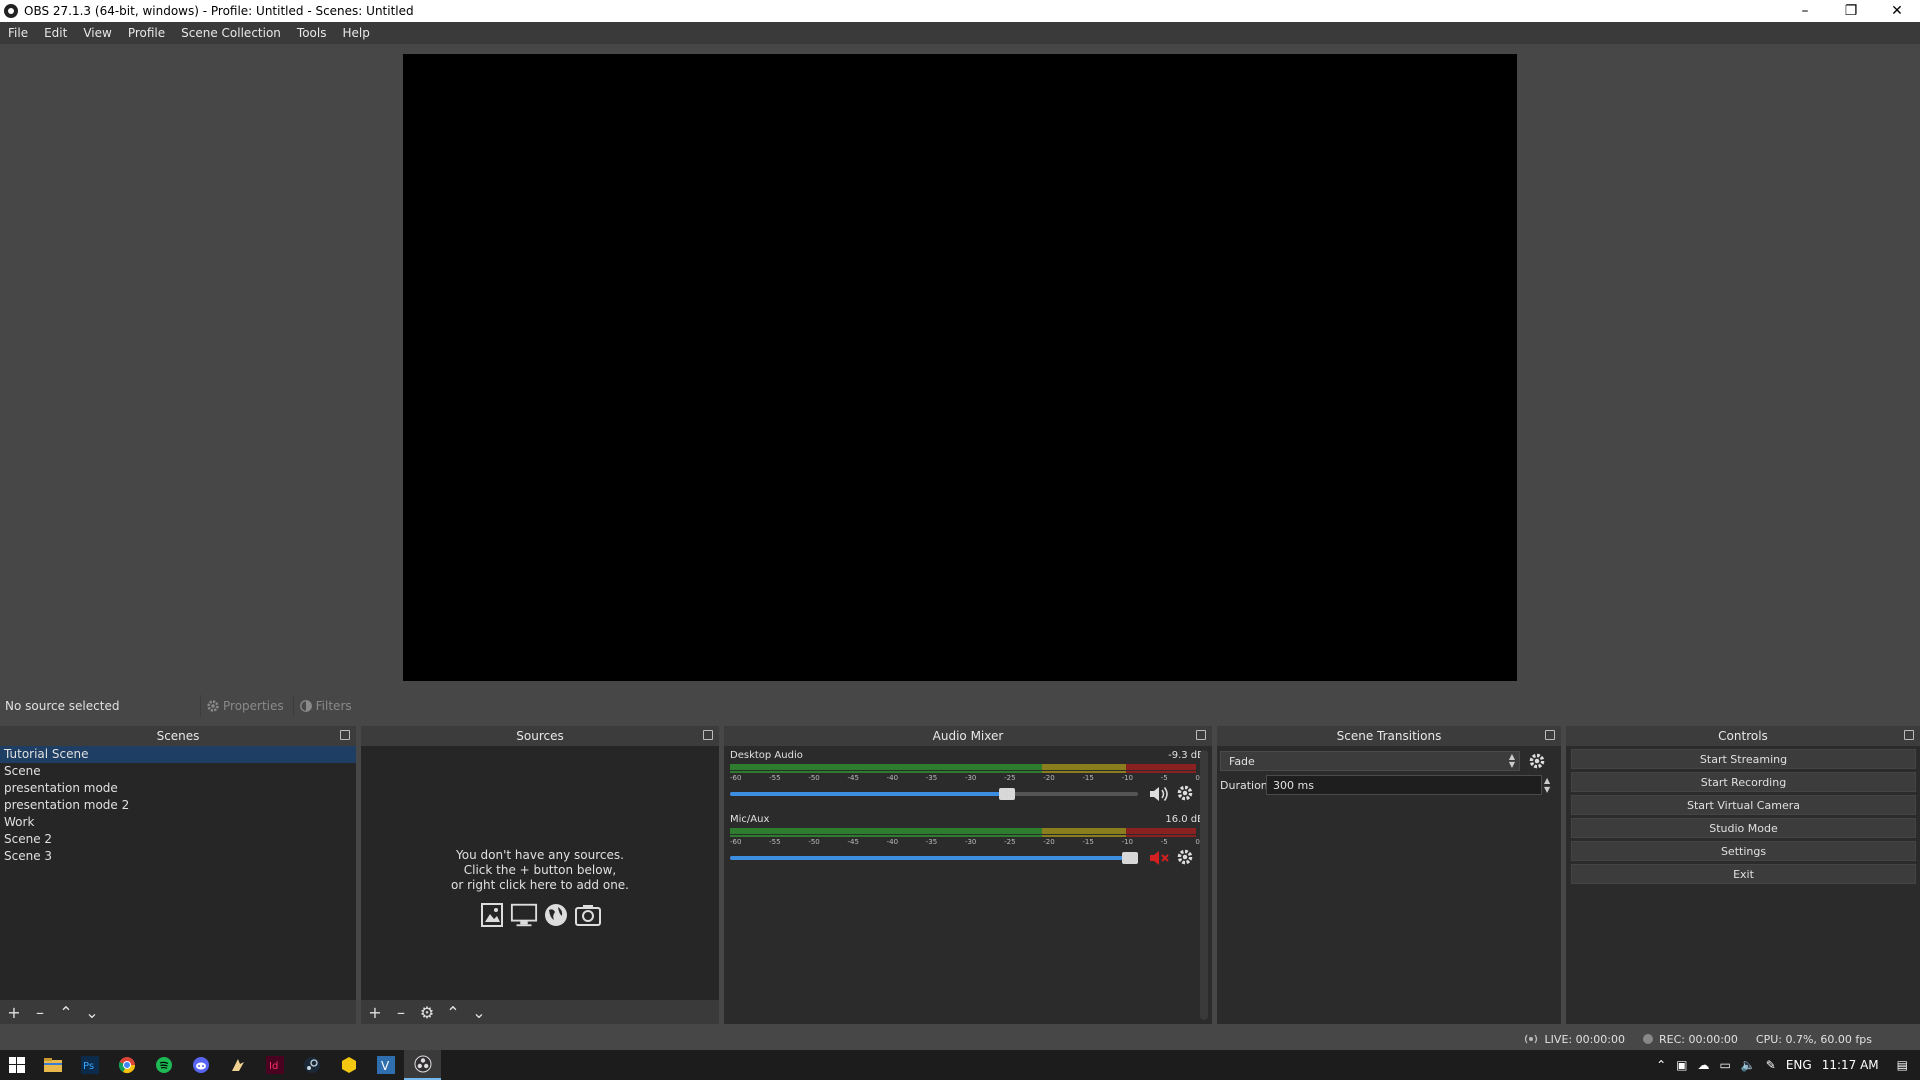 Image resolution: width=1920 pixels, height=1080 pixels. Describe the element at coordinates (540, 915) in the screenshot. I see `source-type-icons` at that location.